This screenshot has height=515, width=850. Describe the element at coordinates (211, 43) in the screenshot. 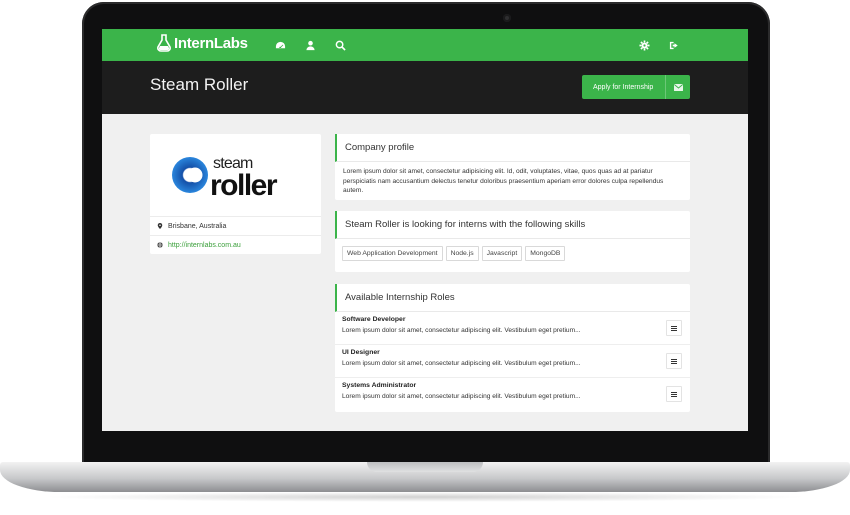

I see `logo-text: InternLabs` at that location.